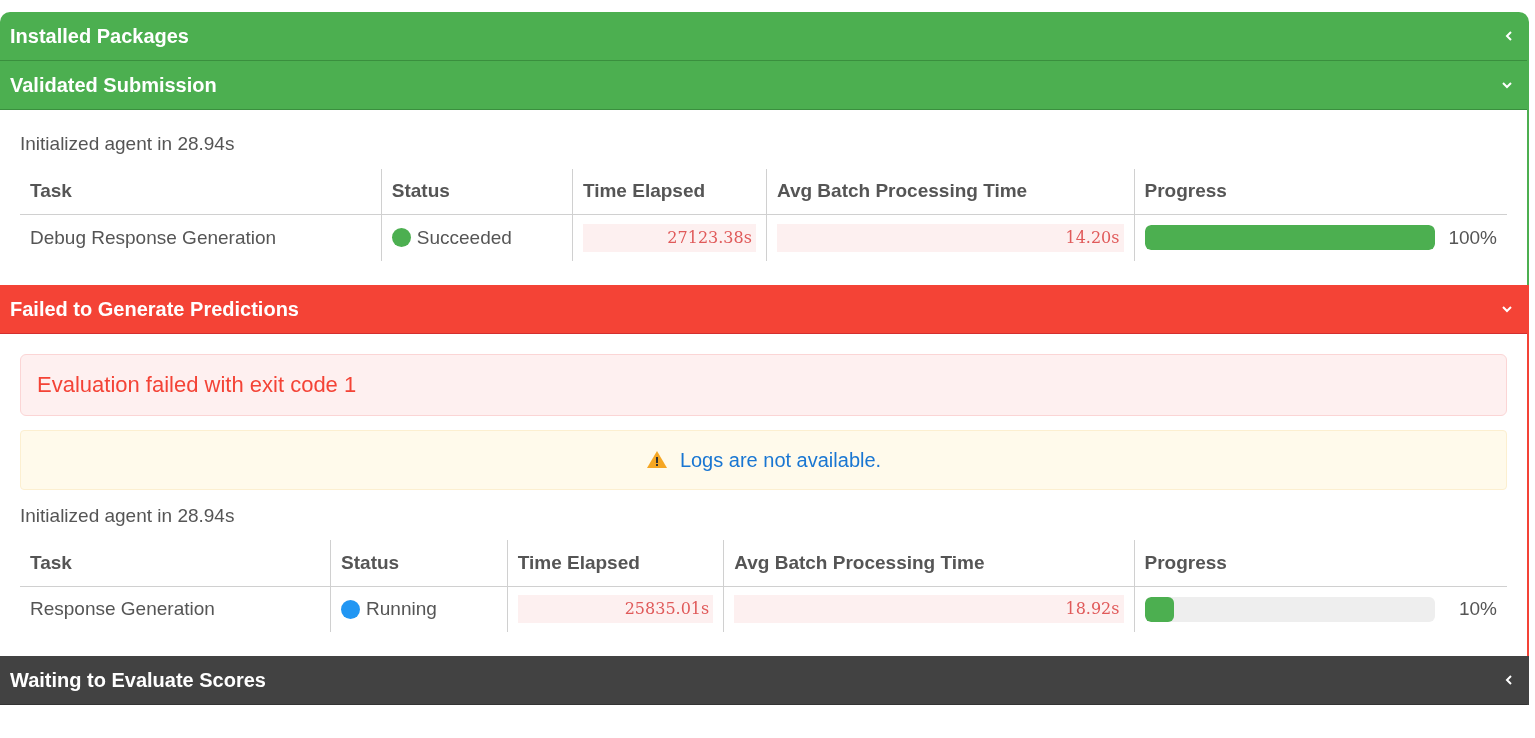  I want to click on batch-time-value: 18.92s, so click(929, 609).